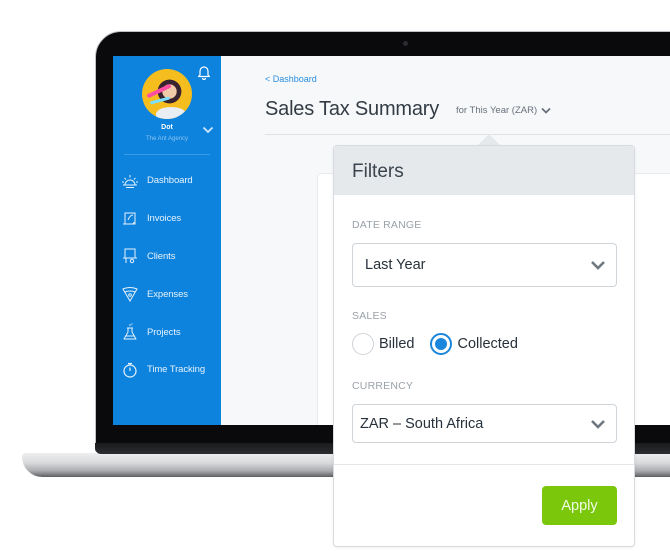 This screenshot has height=551, width=670. What do you see at coordinates (579, 505) in the screenshot?
I see `apply-button: Apply` at bounding box center [579, 505].